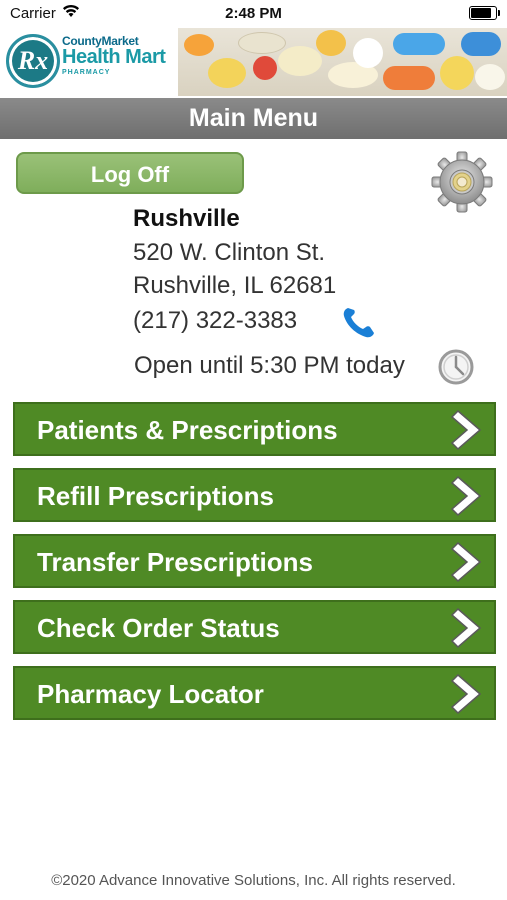  I want to click on menu-item-label: Patients & Prescriptions, so click(187, 430).